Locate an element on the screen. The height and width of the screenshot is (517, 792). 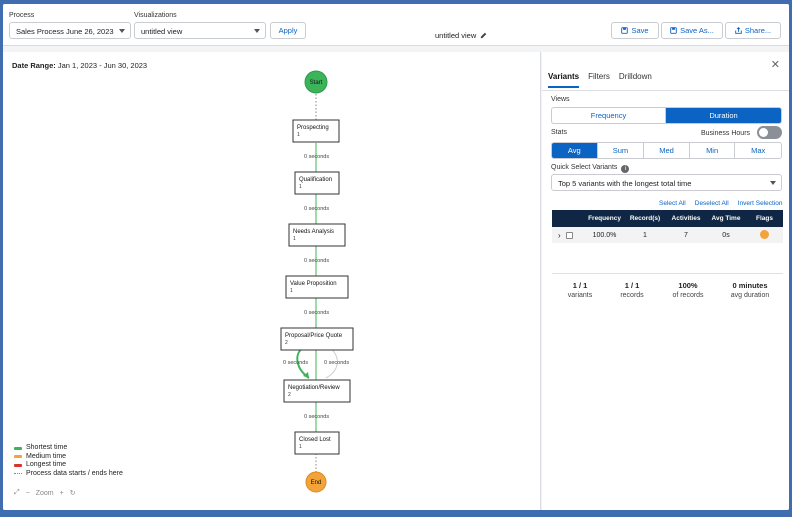
select-all-link: Select All is located at coordinates (672, 203).